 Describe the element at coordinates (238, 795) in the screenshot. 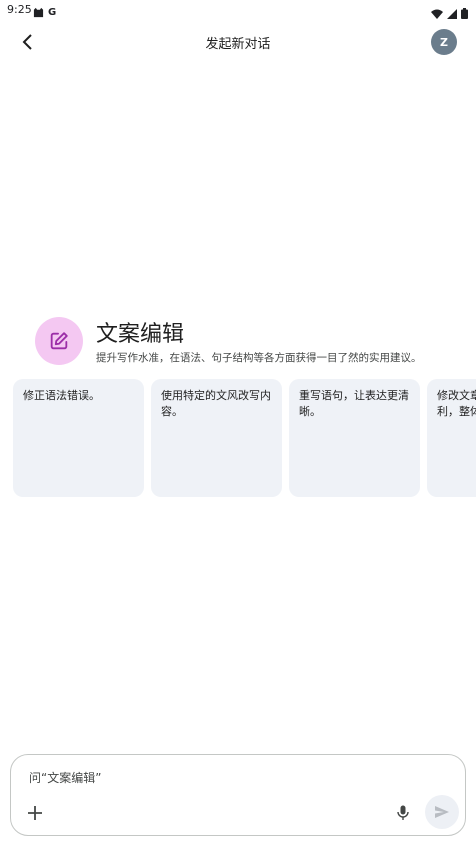

I see `prompt-input-box: 问“文案编辑”` at that location.